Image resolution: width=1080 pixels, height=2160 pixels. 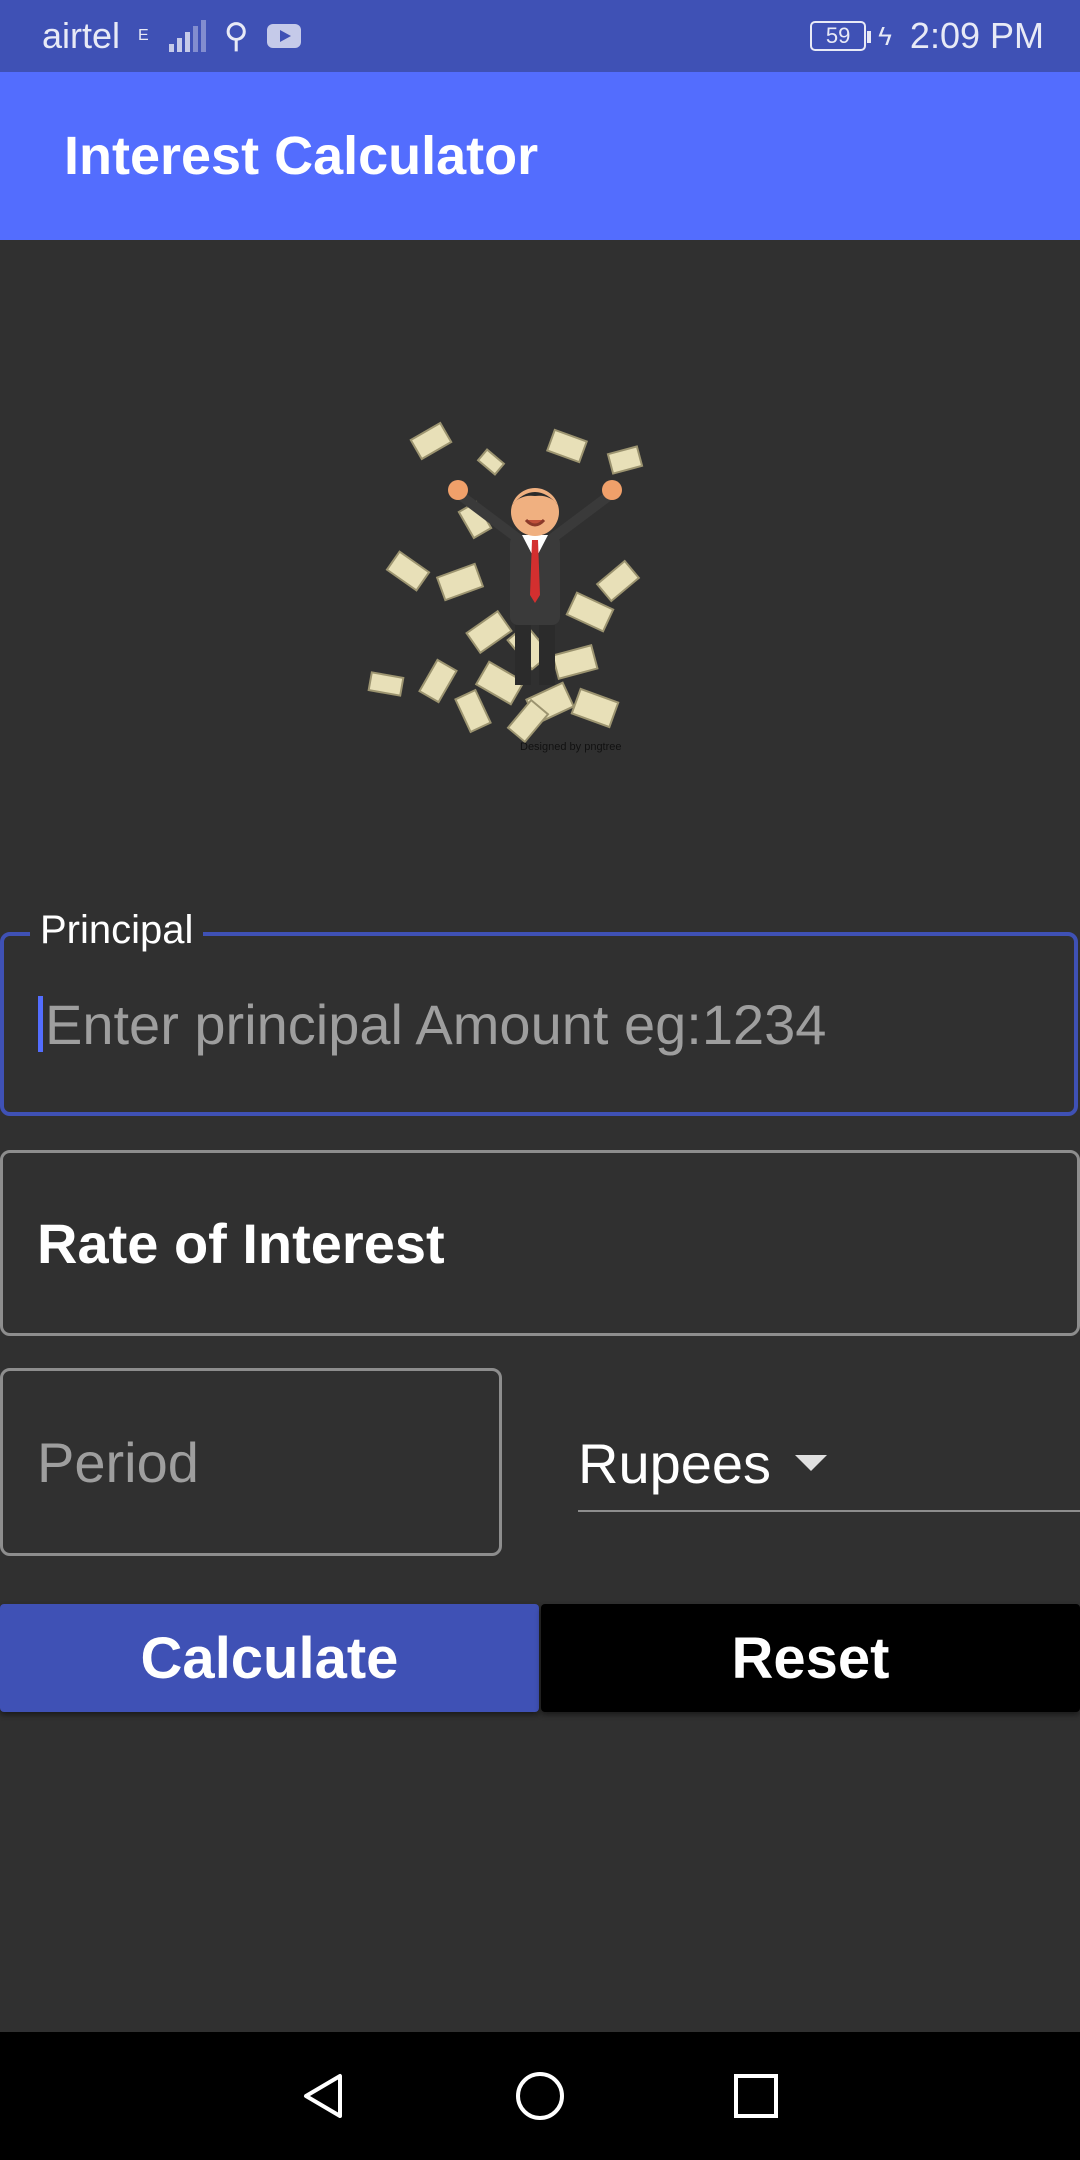 I want to click on status-right: 59 ϟ 2:09 PM, so click(x=927, y=36).